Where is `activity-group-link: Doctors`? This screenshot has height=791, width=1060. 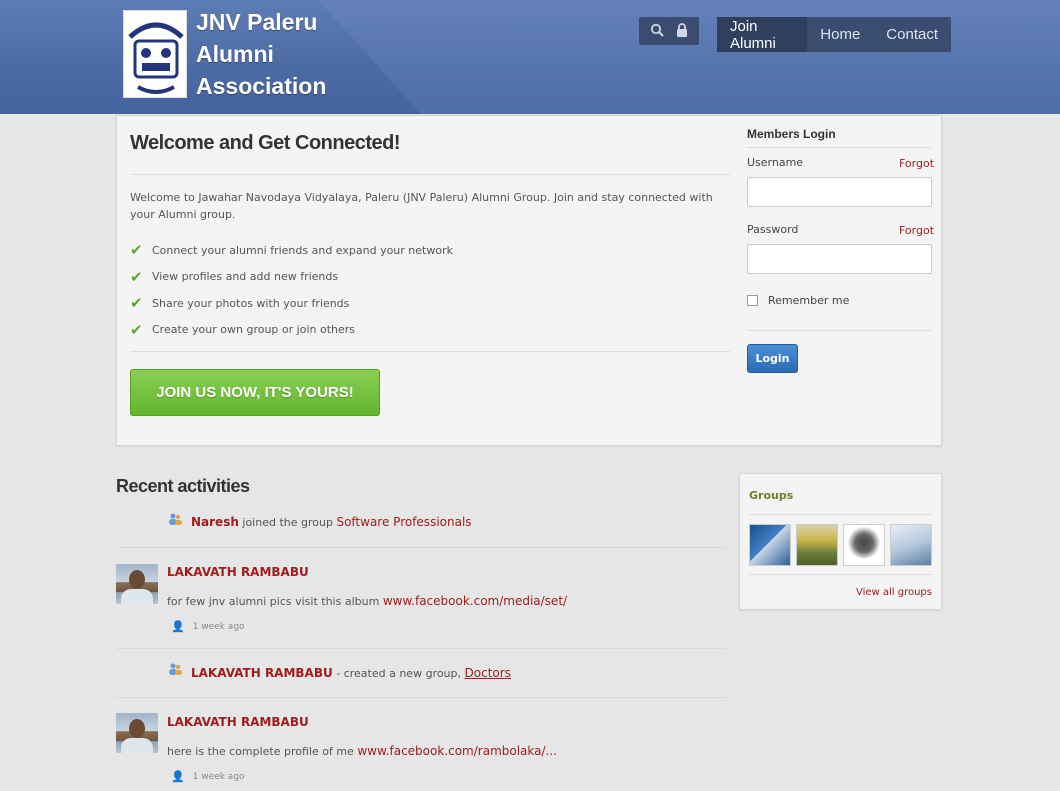
activity-group-link: Doctors is located at coordinates (488, 673).